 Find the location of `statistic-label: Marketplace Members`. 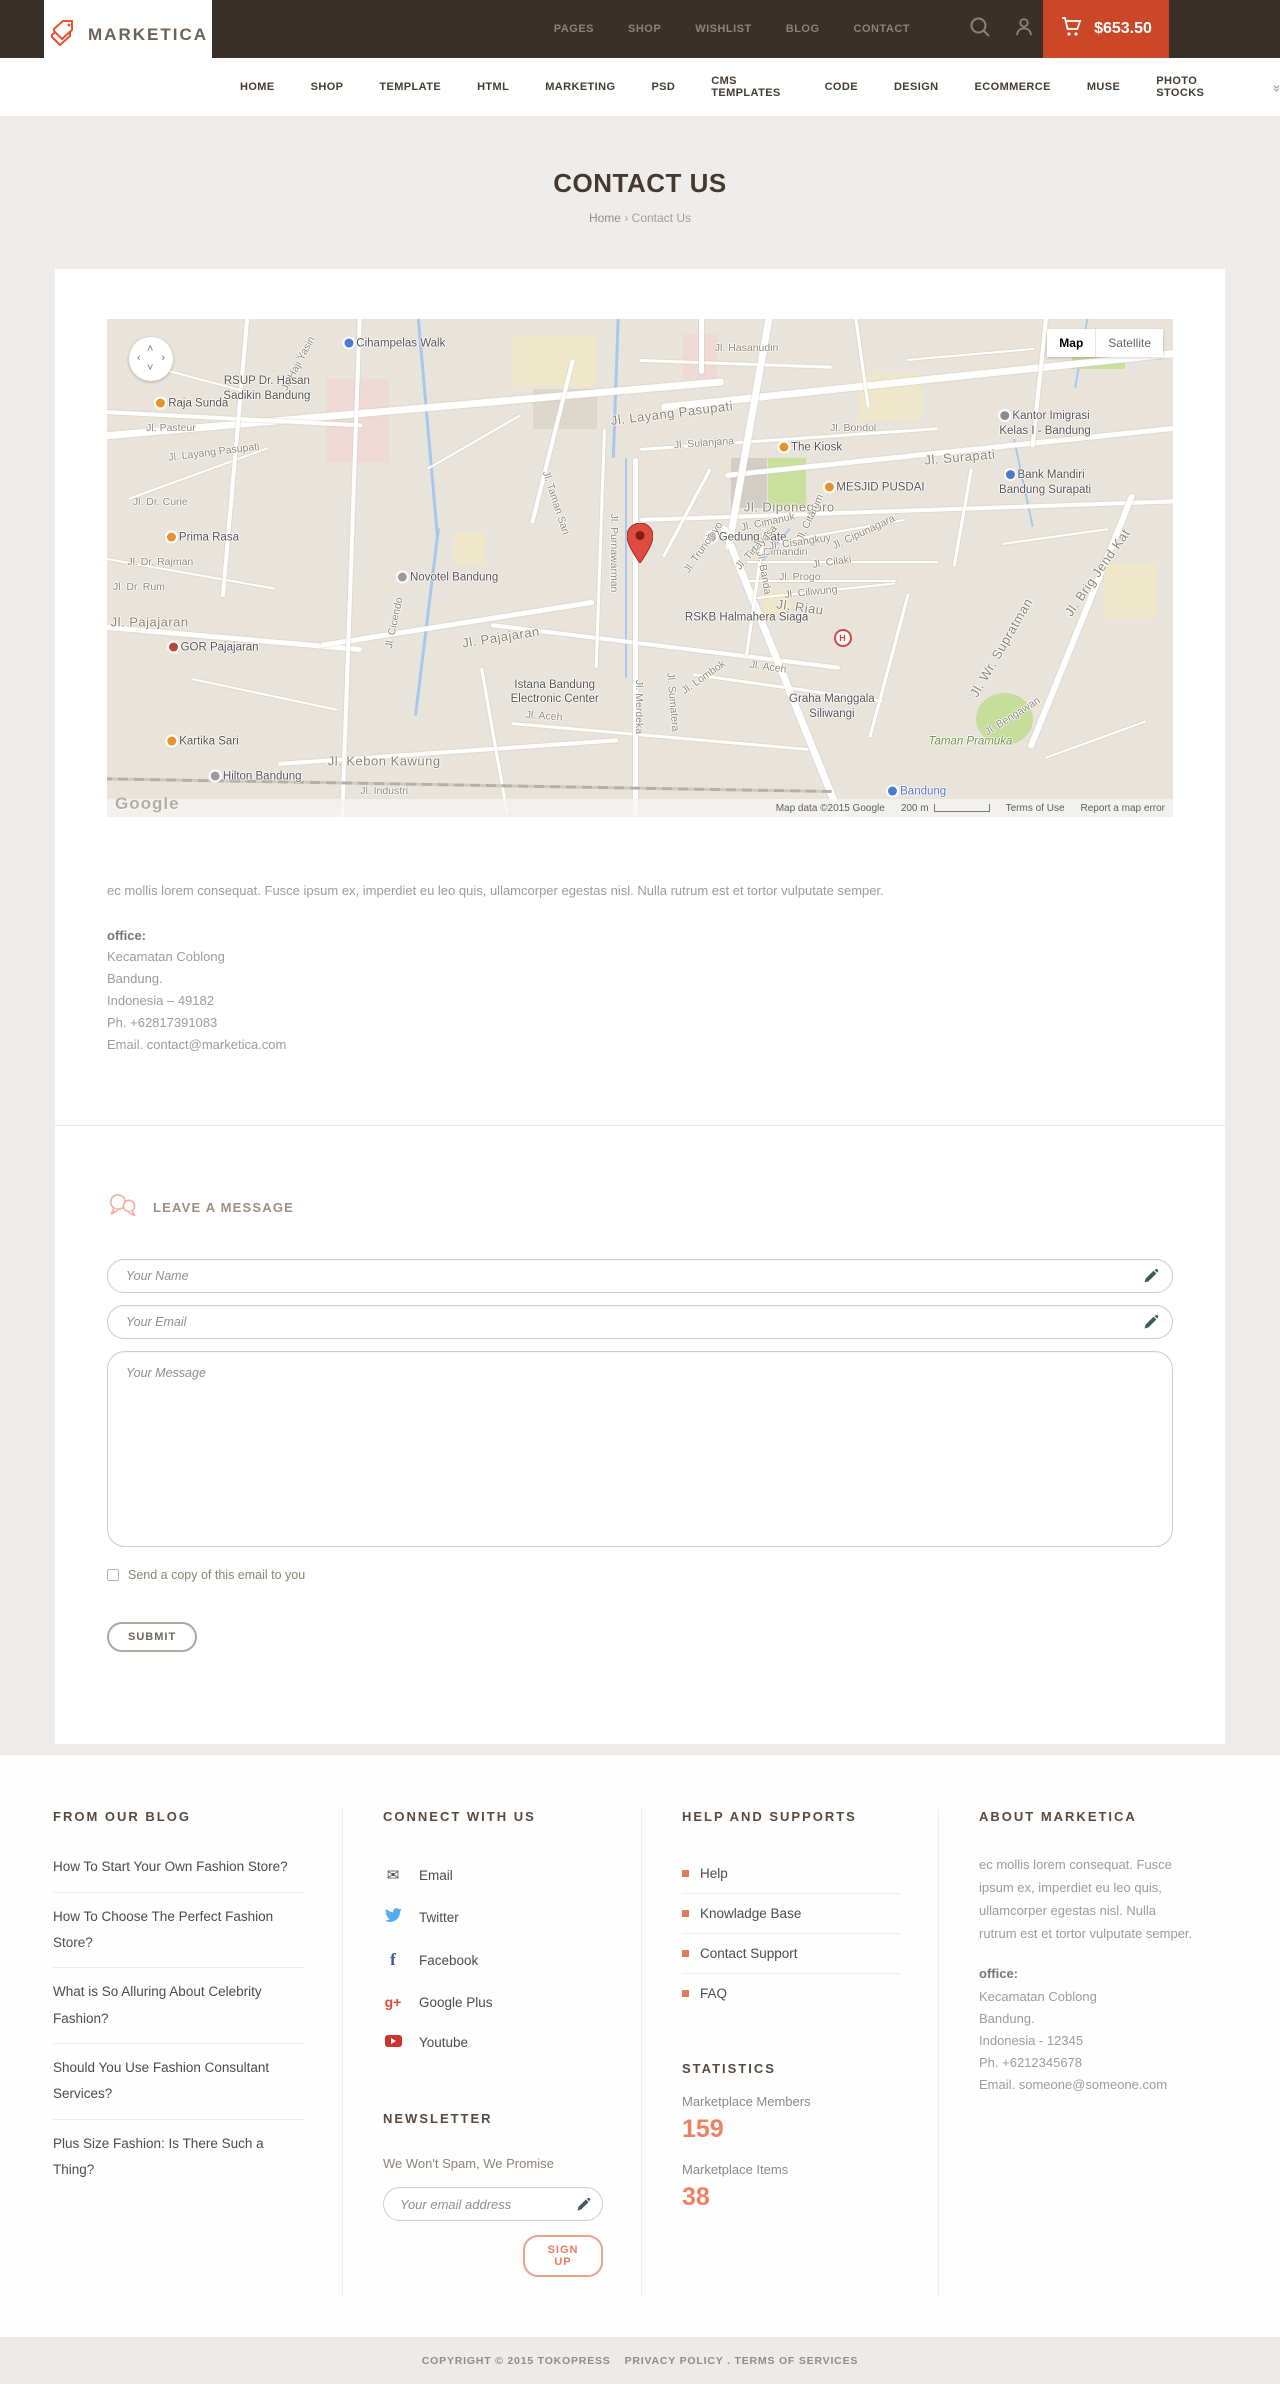

statistic-label: Marketplace Members is located at coordinates (746, 2102).